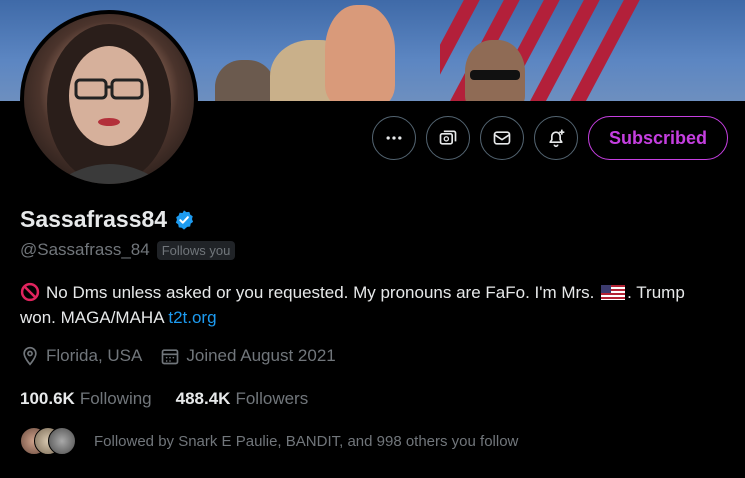 This screenshot has height=478, width=745. I want to click on followers-label: Followers, so click(272, 398).